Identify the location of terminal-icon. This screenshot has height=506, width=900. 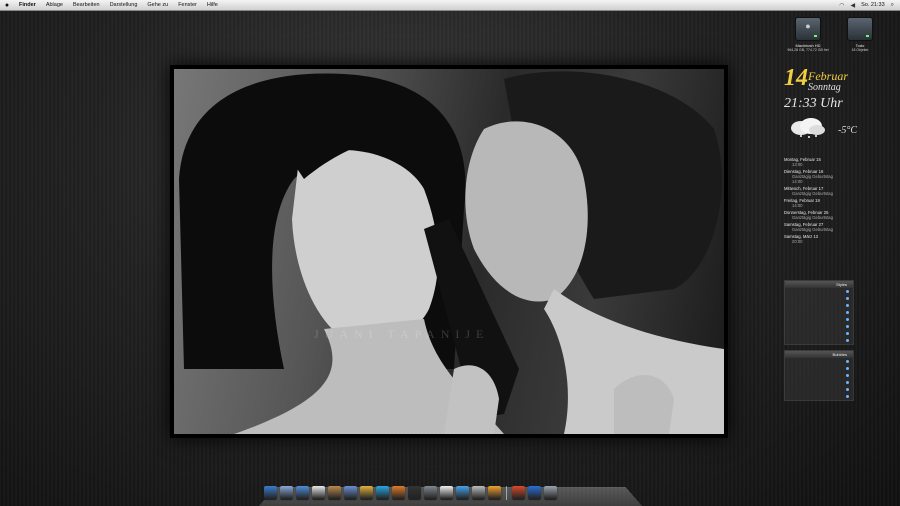
(414, 492).